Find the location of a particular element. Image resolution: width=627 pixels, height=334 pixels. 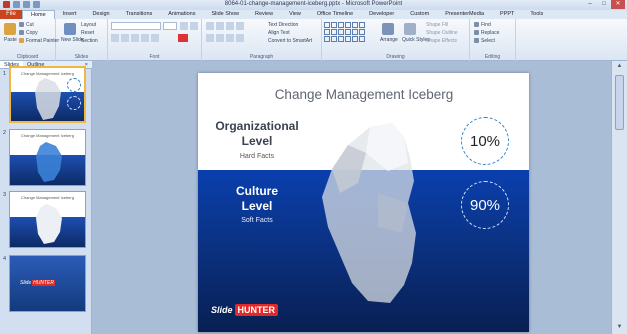

shape-fill-button: Shape Fill is located at coordinates (437, 25).